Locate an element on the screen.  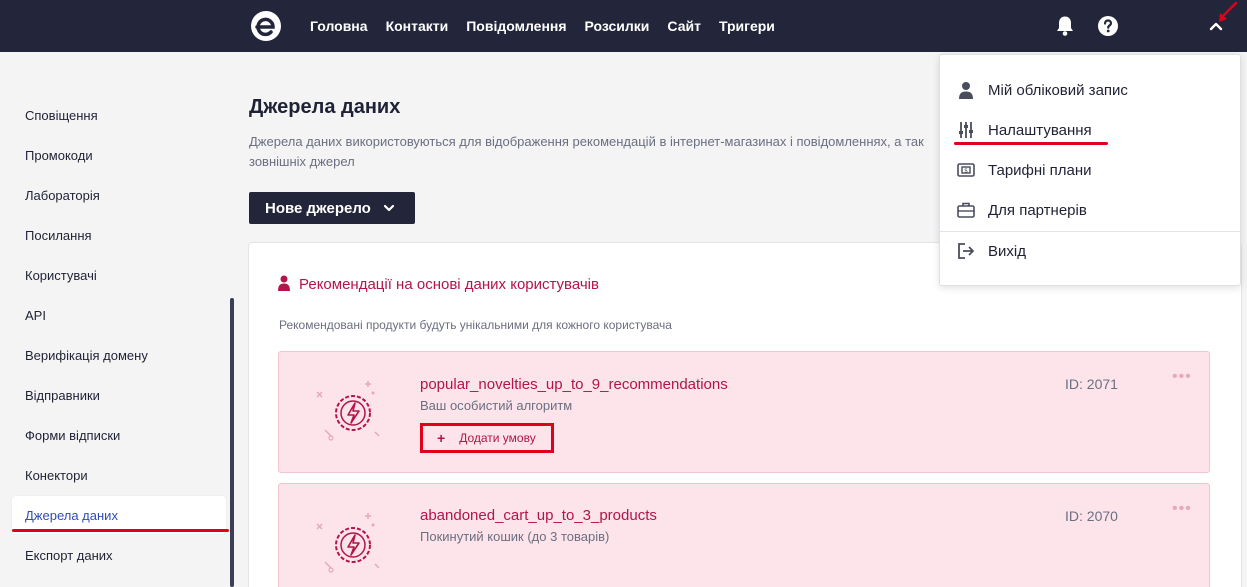
menu-item-label: Налаштування is located at coordinates (1040, 130).